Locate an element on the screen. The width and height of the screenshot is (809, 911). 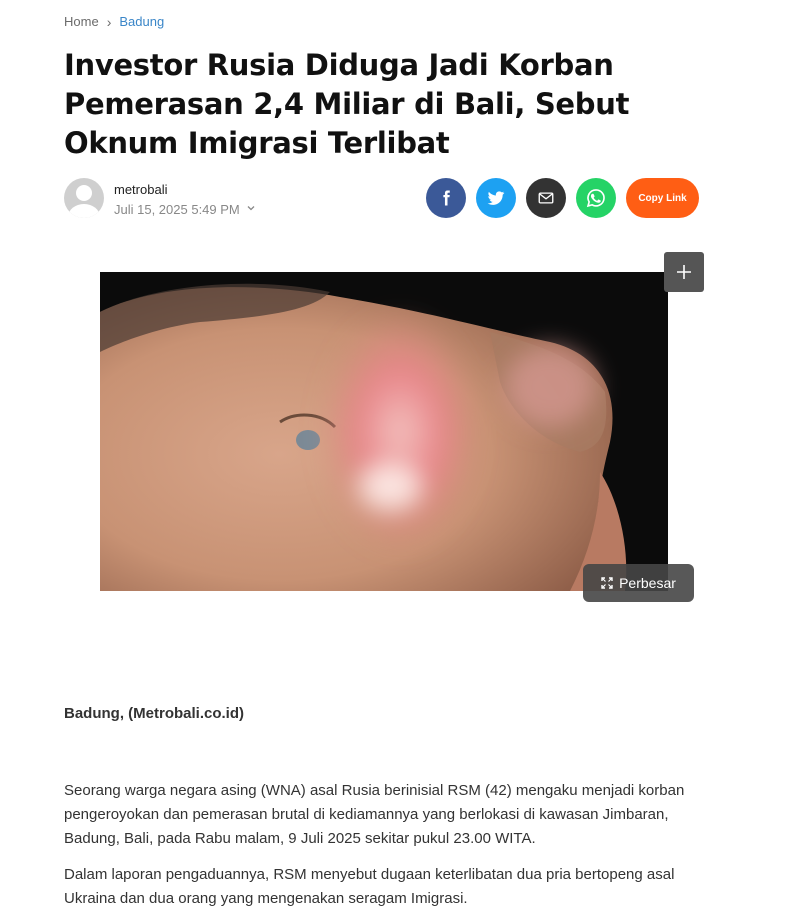
post-date: Juli 15, 2025 5:49 PM is located at coordinates (185, 209).